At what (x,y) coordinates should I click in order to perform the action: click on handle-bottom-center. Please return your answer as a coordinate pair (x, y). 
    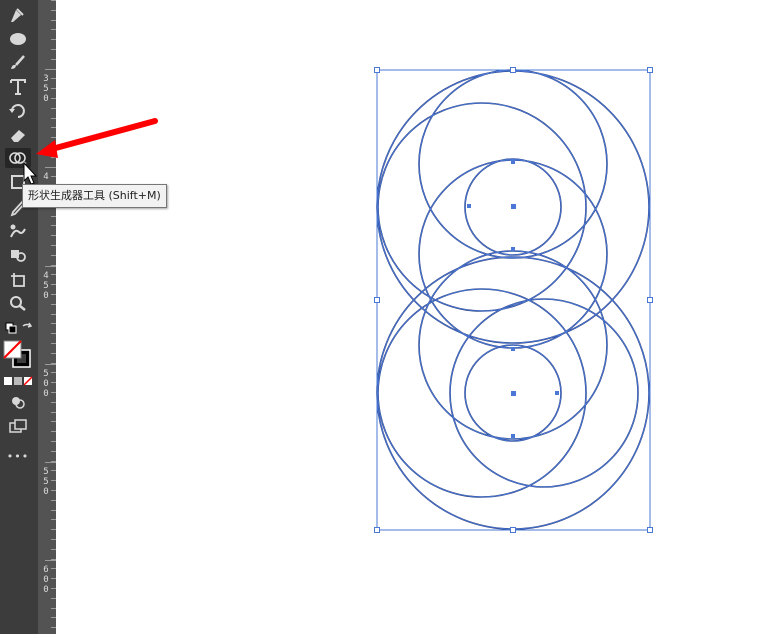
    Looking at the image, I should click on (513, 530).